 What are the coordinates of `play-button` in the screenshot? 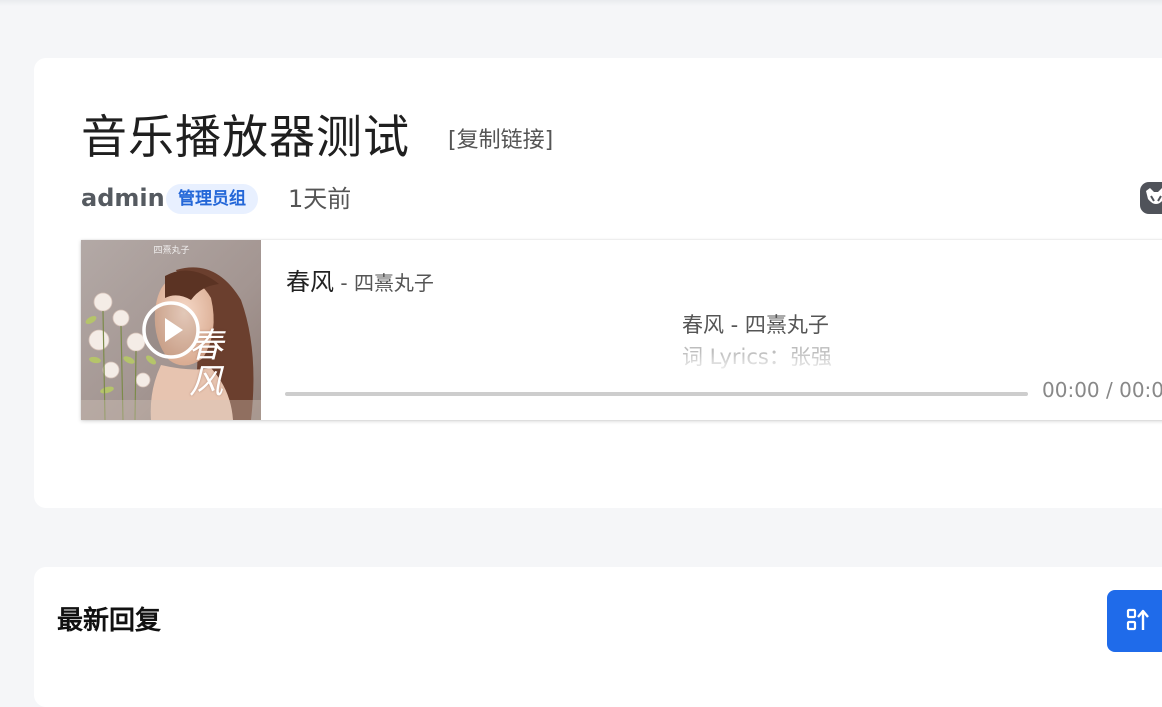 It's located at (171, 330).